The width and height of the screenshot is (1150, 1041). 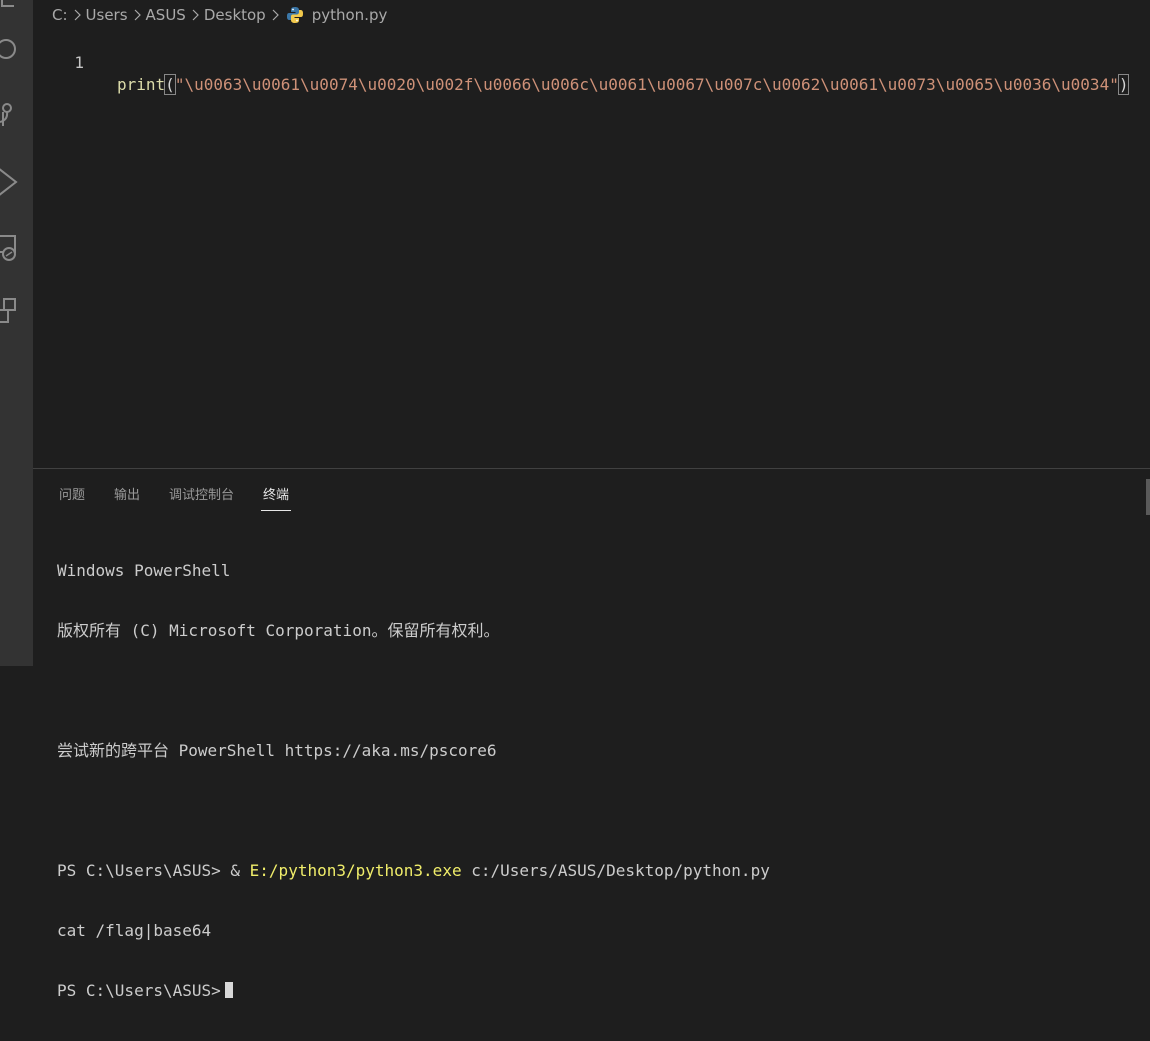 What do you see at coordinates (228, 990) in the screenshot?
I see `terminal-cursor` at bounding box center [228, 990].